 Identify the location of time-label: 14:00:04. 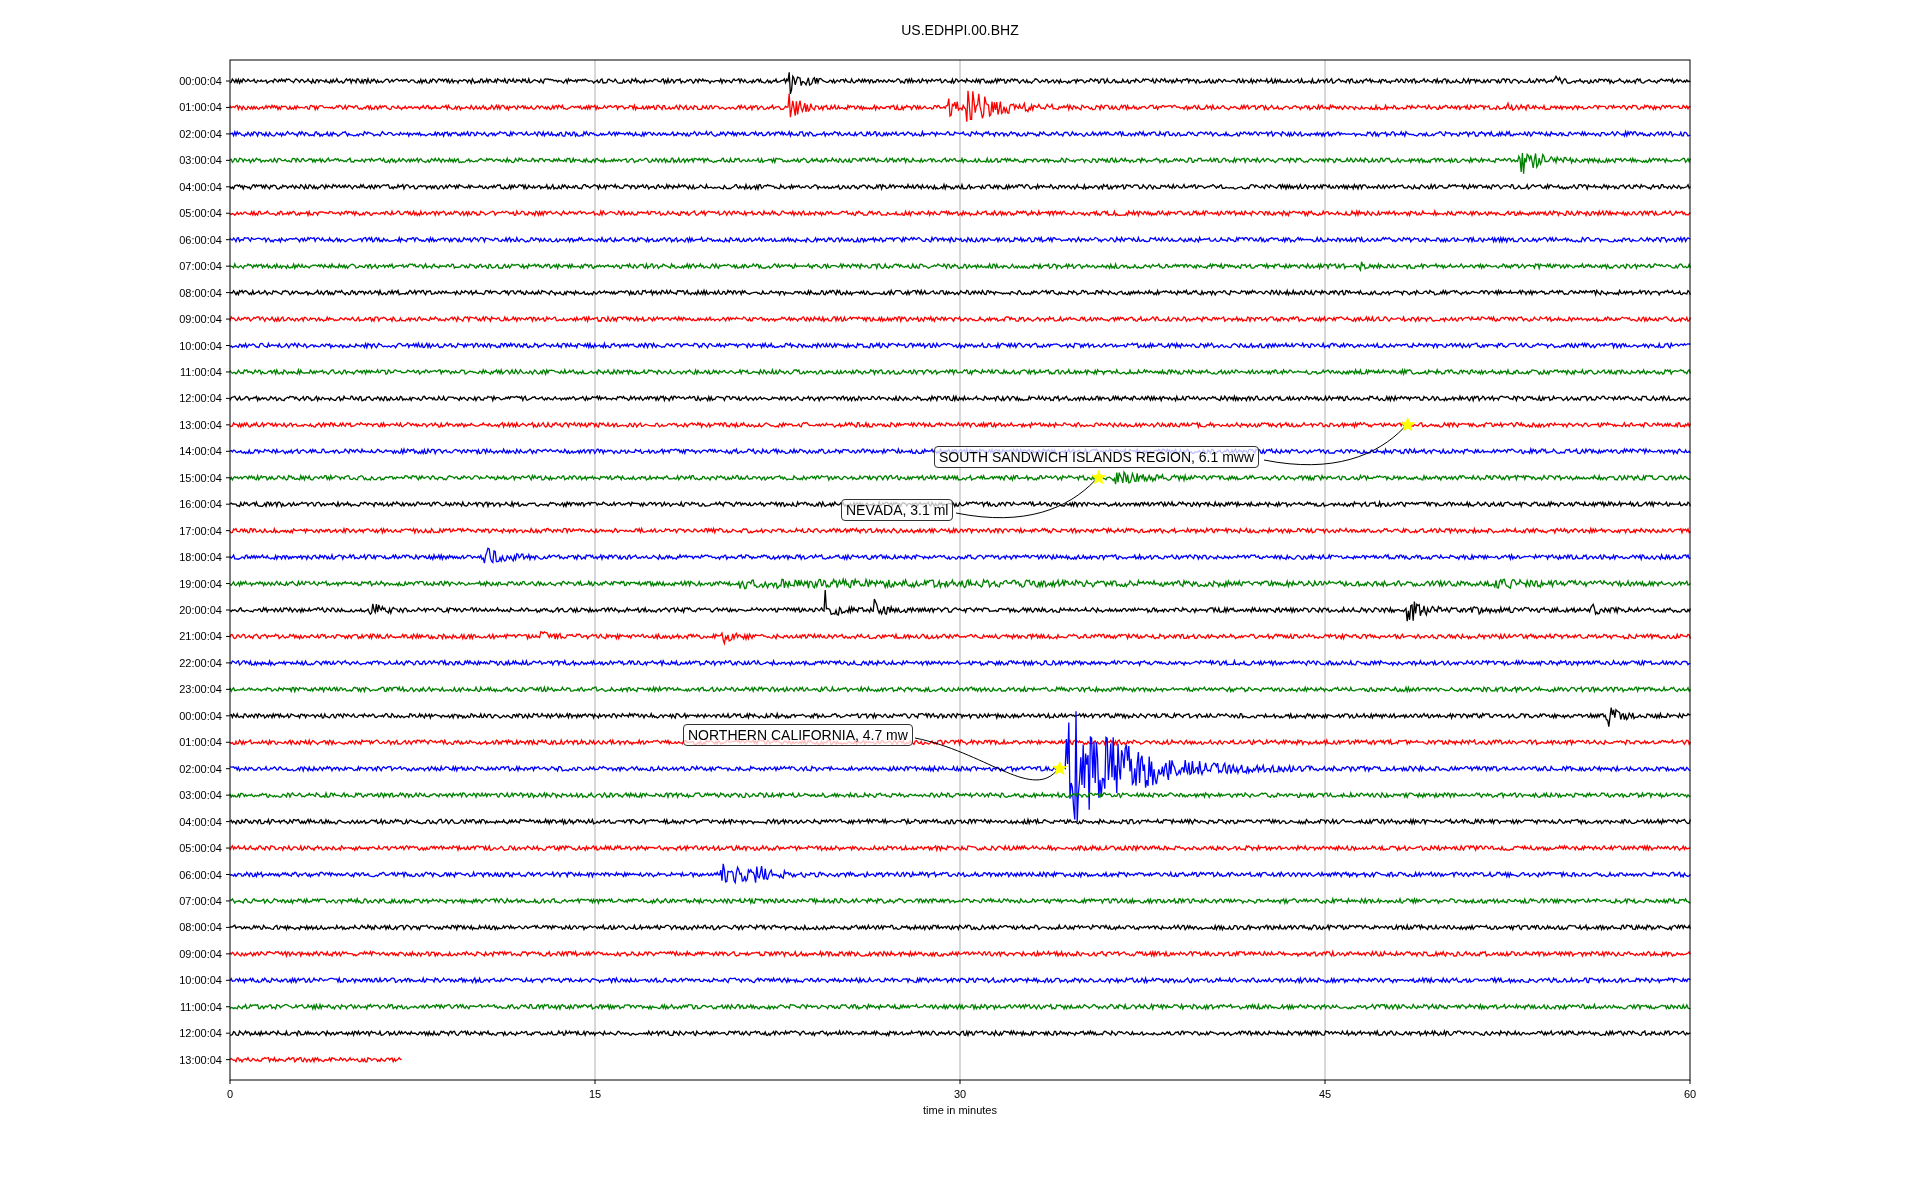
(200, 451).